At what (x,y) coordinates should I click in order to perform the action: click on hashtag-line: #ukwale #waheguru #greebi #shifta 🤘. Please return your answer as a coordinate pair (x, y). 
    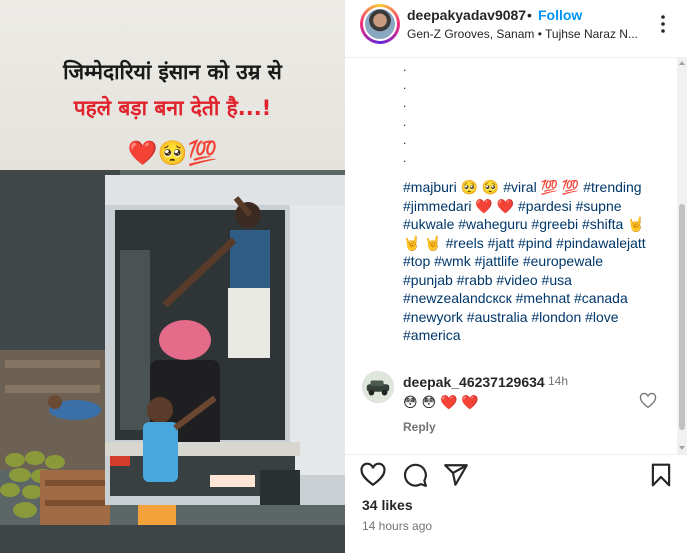
    Looking at the image, I should click on (534, 224).